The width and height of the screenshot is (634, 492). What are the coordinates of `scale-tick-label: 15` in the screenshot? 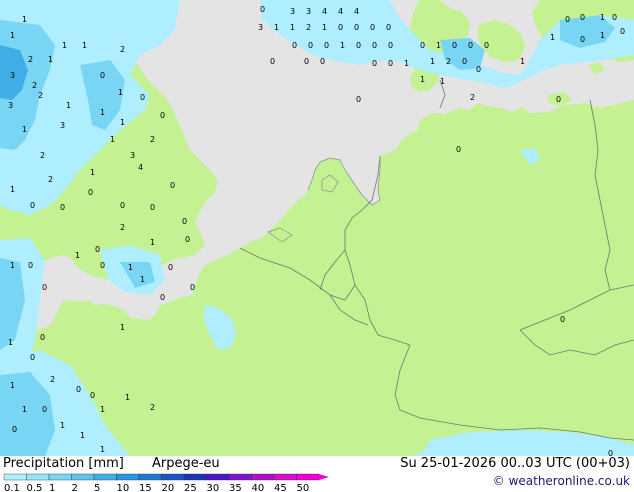 It's located at (145, 487).